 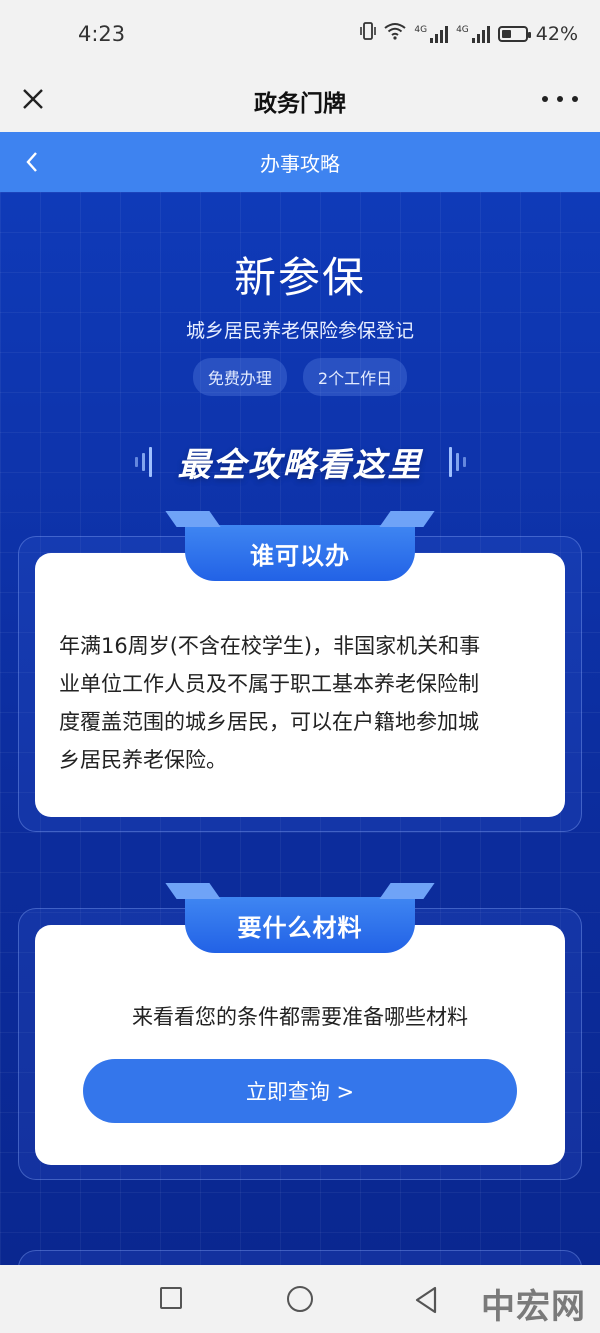 What do you see at coordinates (239, 377) in the screenshot?
I see `tag-free: 免费办理` at bounding box center [239, 377].